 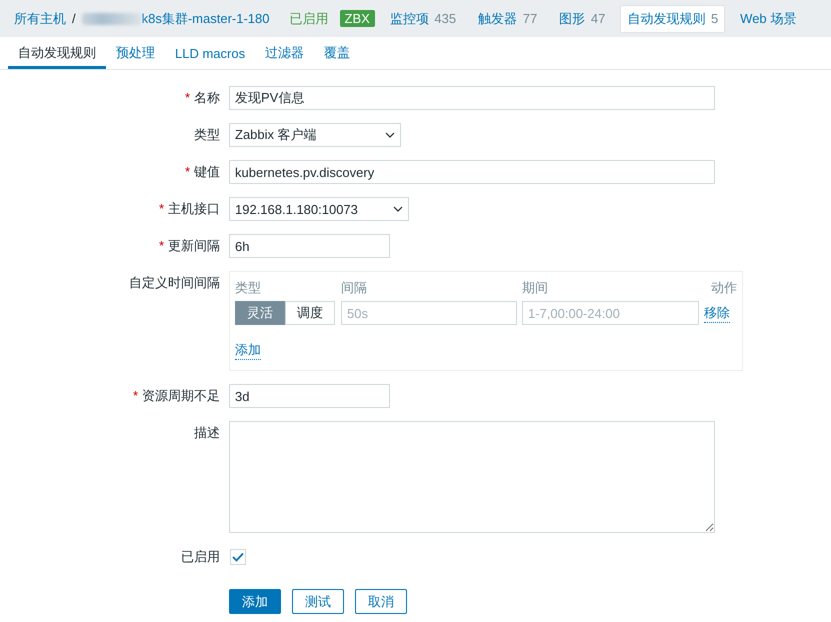 I want to click on tab: 覆盖, so click(x=337, y=53).